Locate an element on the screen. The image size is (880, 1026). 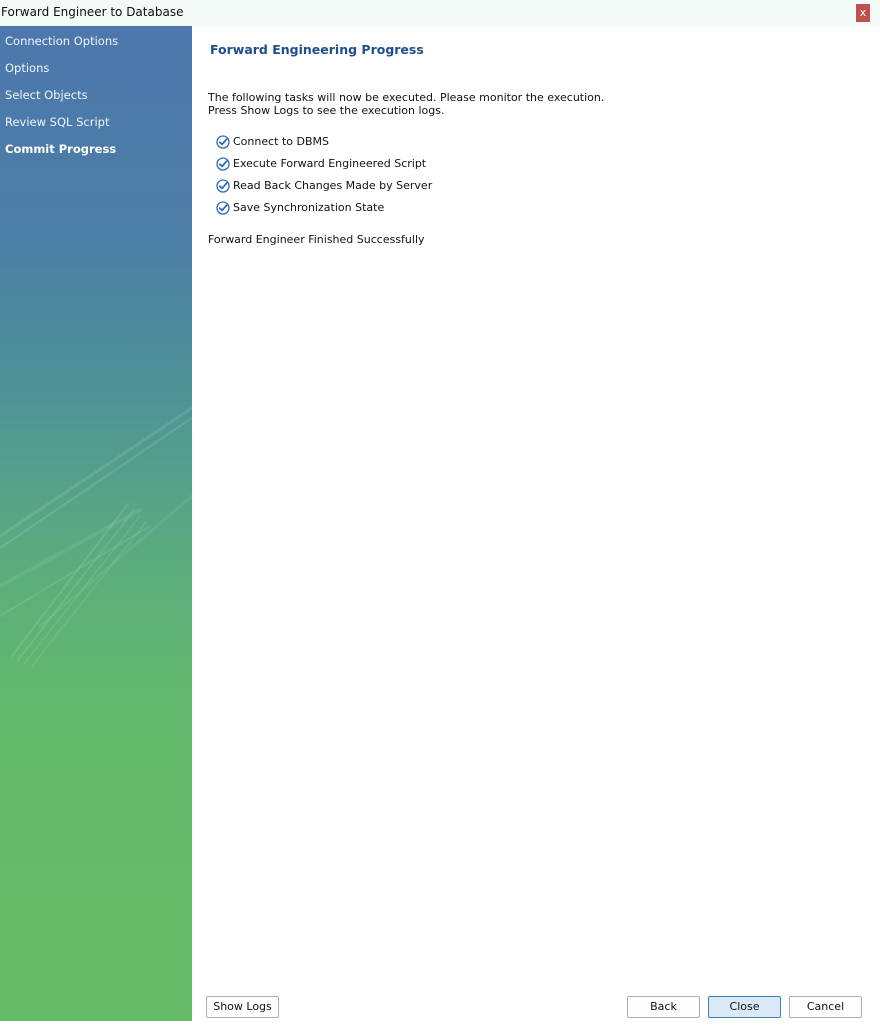
sidebar-item-options: Options is located at coordinates (27, 68).